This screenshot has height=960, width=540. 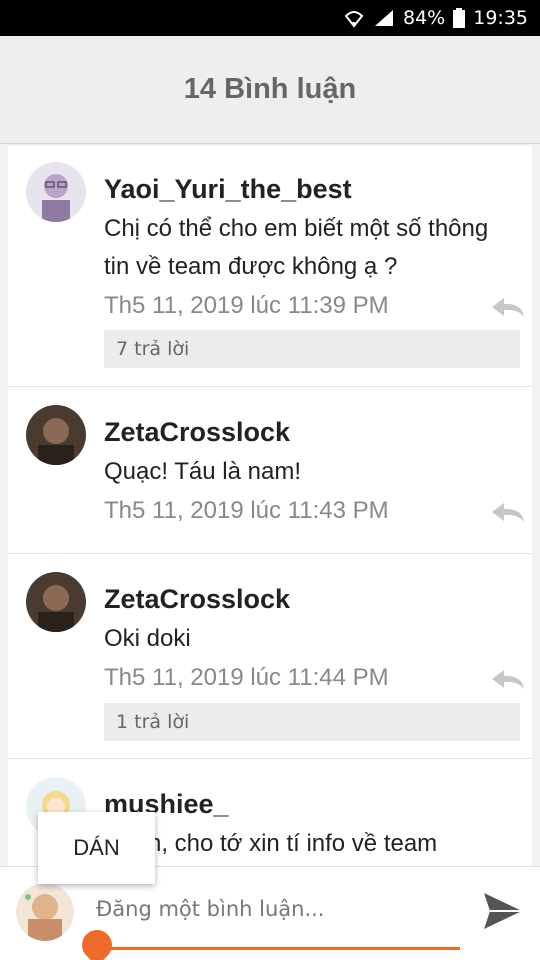 I want to click on current-user-avatar, so click(x=45, y=912).